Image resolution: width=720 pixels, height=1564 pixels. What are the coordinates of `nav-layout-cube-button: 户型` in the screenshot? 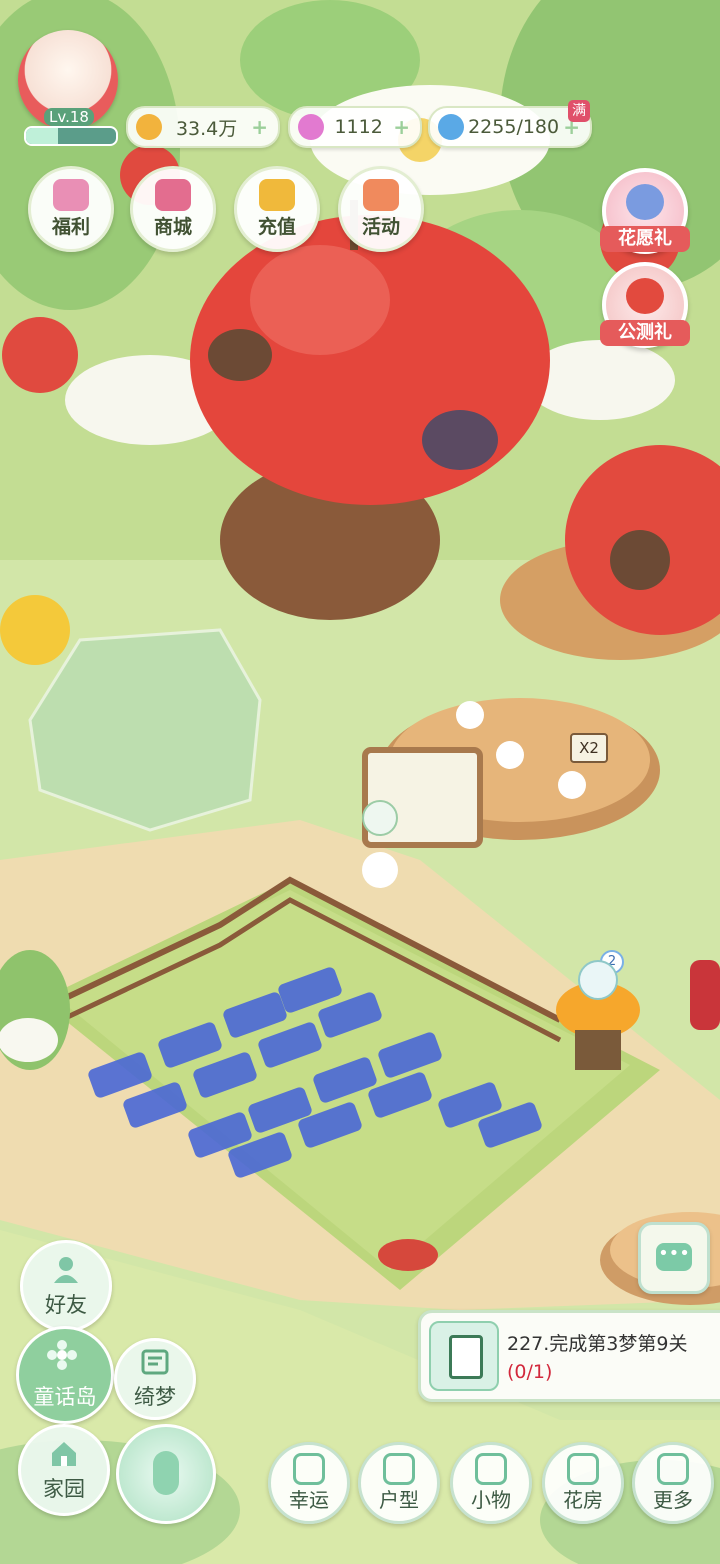 It's located at (399, 1483).